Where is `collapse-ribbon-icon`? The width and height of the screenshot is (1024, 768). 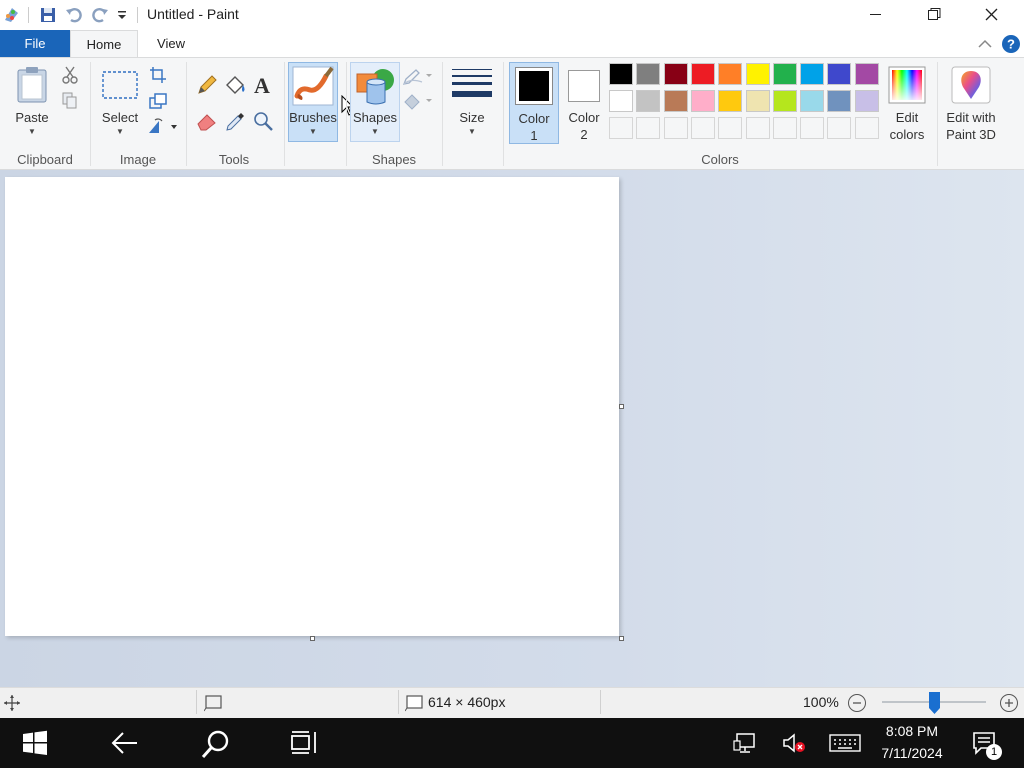
collapse-ribbon-icon is located at coordinates (985, 44).